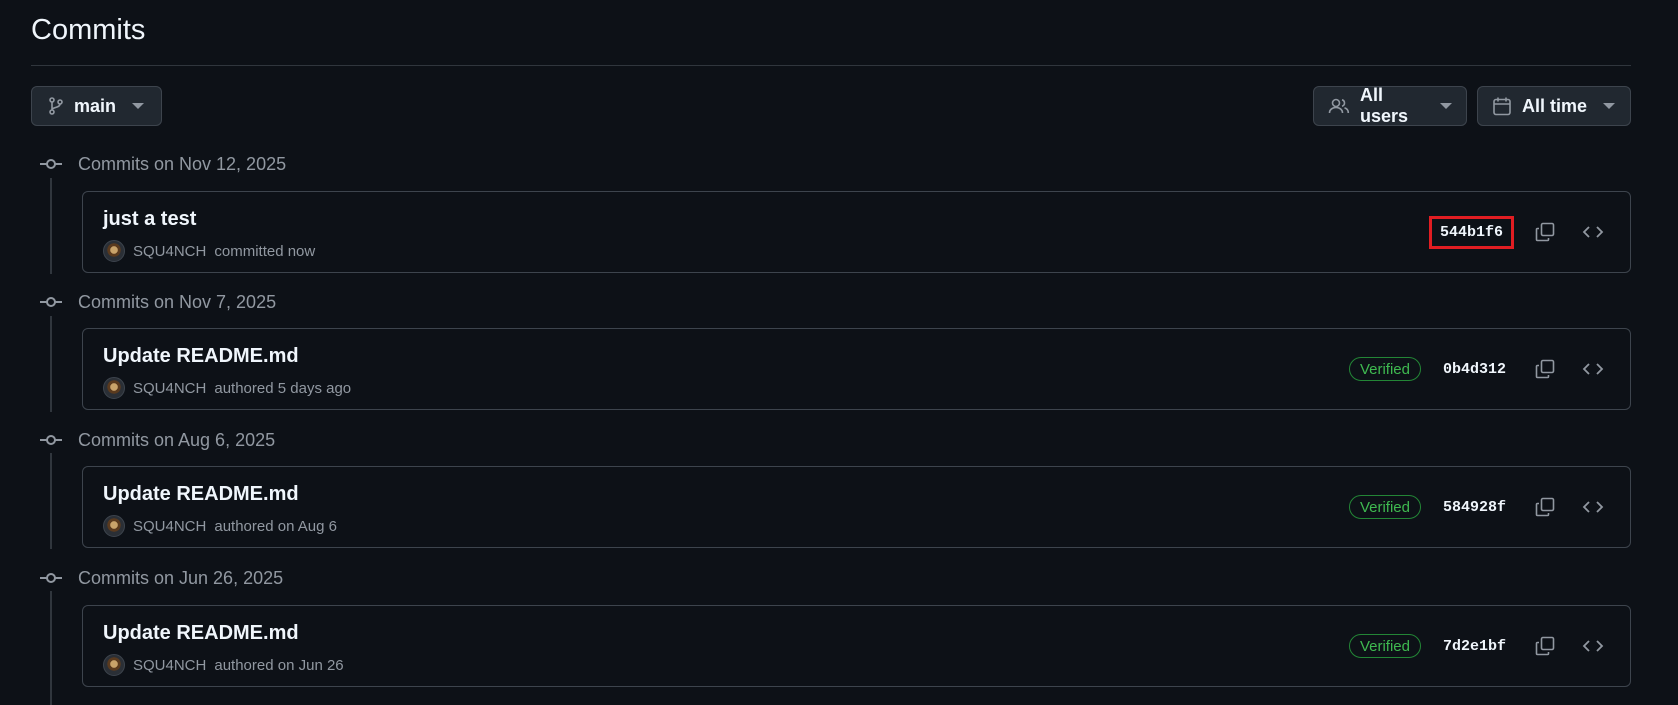 This screenshot has width=1678, height=705. I want to click on commit-date-label: Commits on Aug 6, 2025, so click(177, 439).